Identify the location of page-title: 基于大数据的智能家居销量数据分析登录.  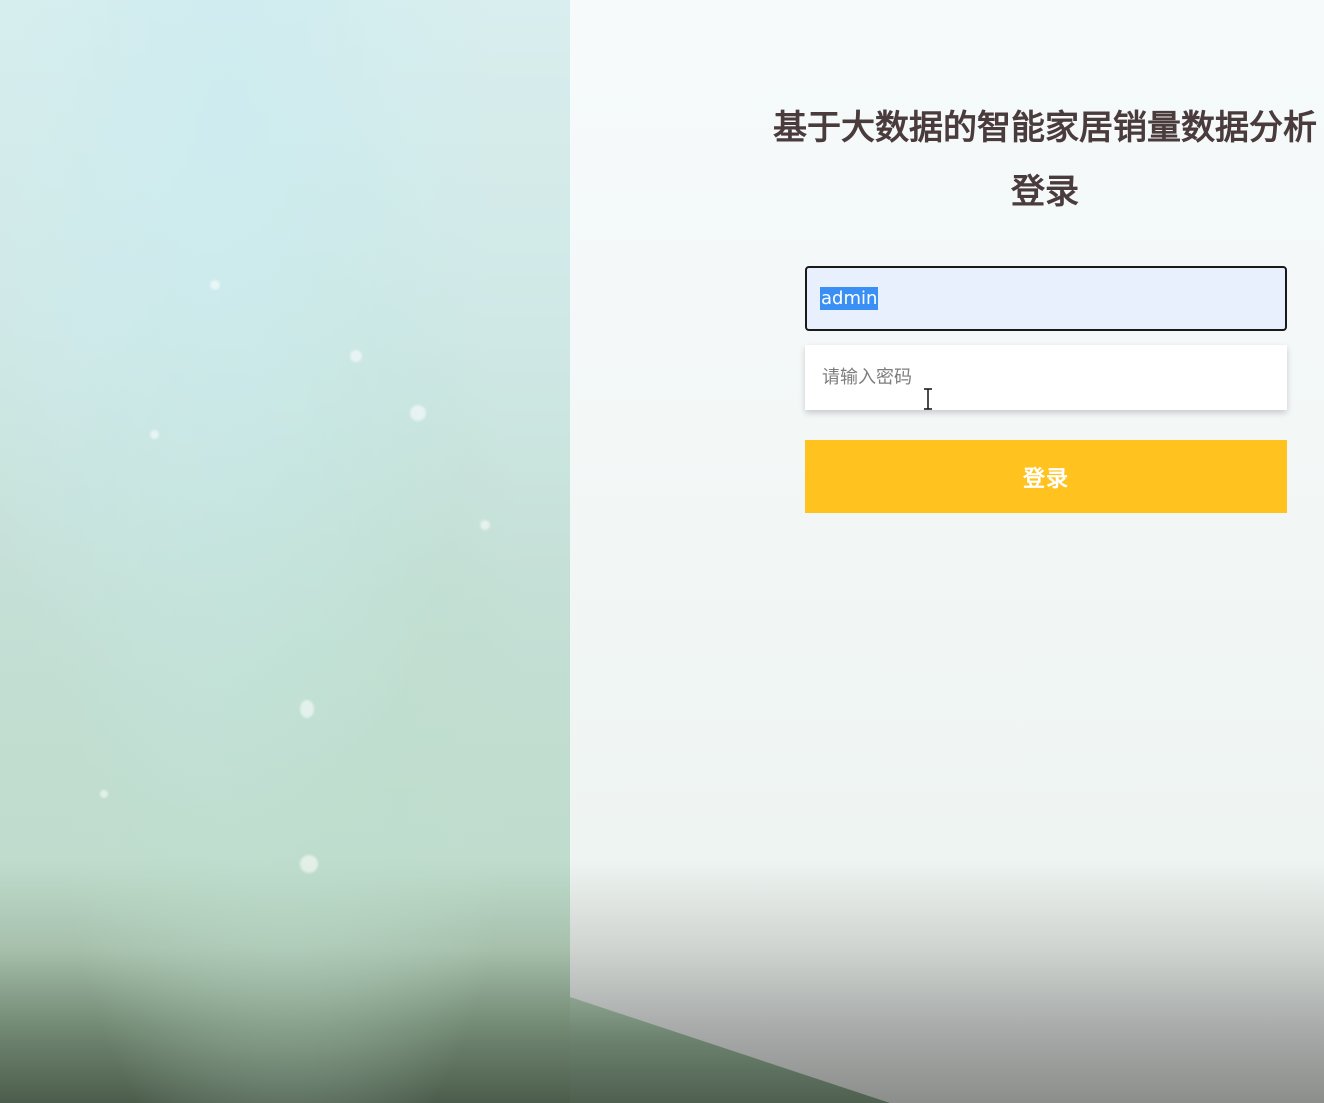
(1045, 160).